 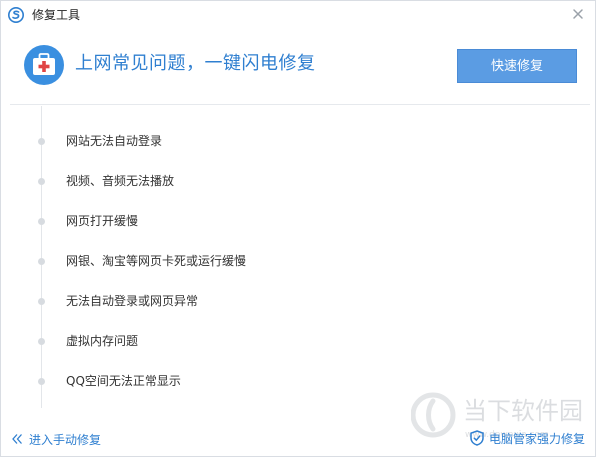 I want to click on pc-manager-repair-label: 电脑管家强力修复, so click(x=536, y=439).